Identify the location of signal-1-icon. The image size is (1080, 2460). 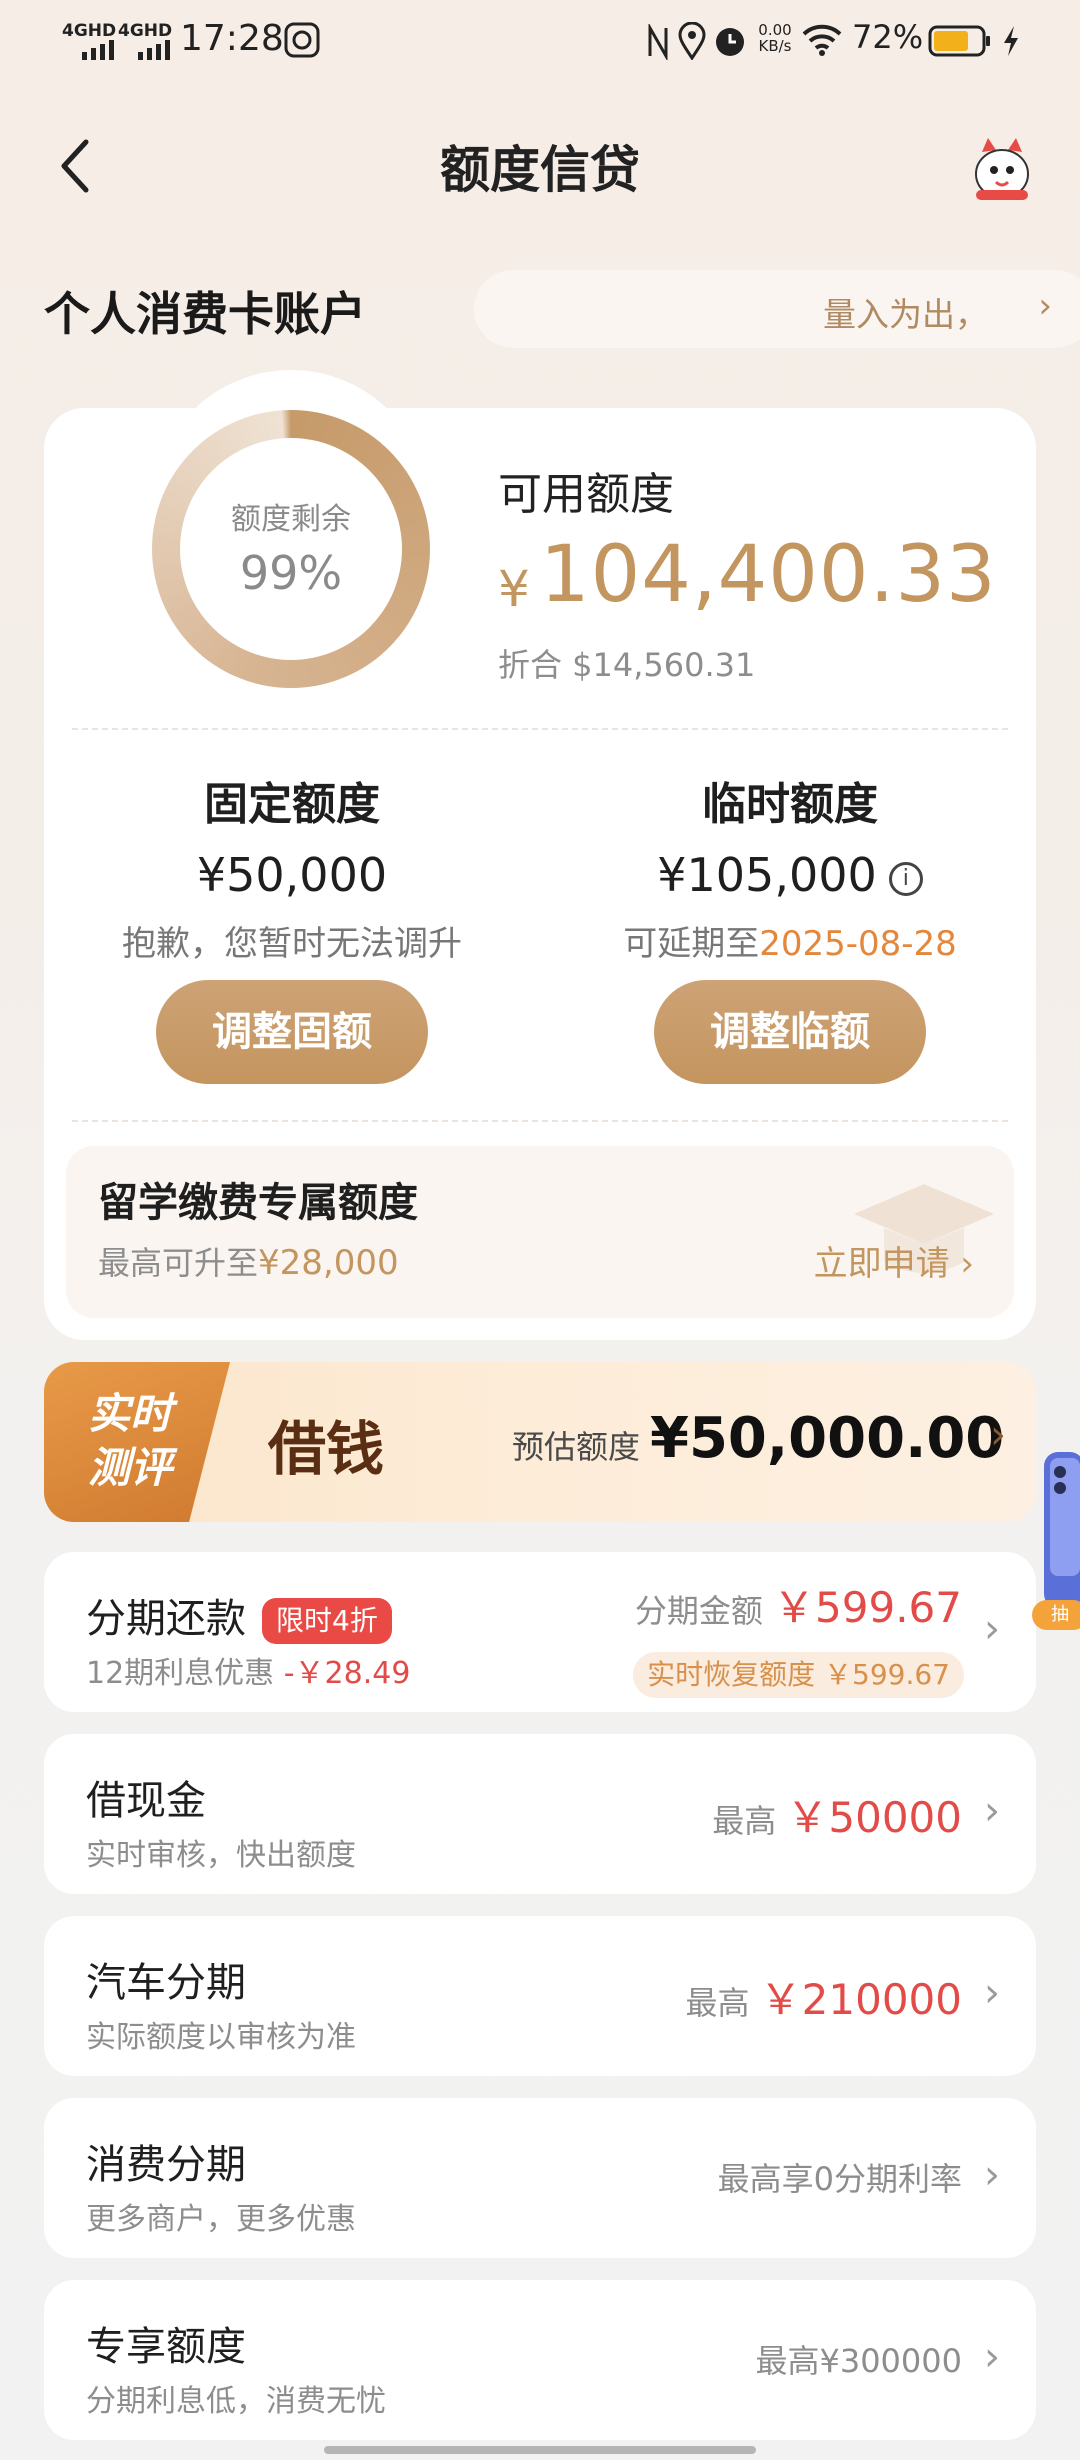
(98, 50).